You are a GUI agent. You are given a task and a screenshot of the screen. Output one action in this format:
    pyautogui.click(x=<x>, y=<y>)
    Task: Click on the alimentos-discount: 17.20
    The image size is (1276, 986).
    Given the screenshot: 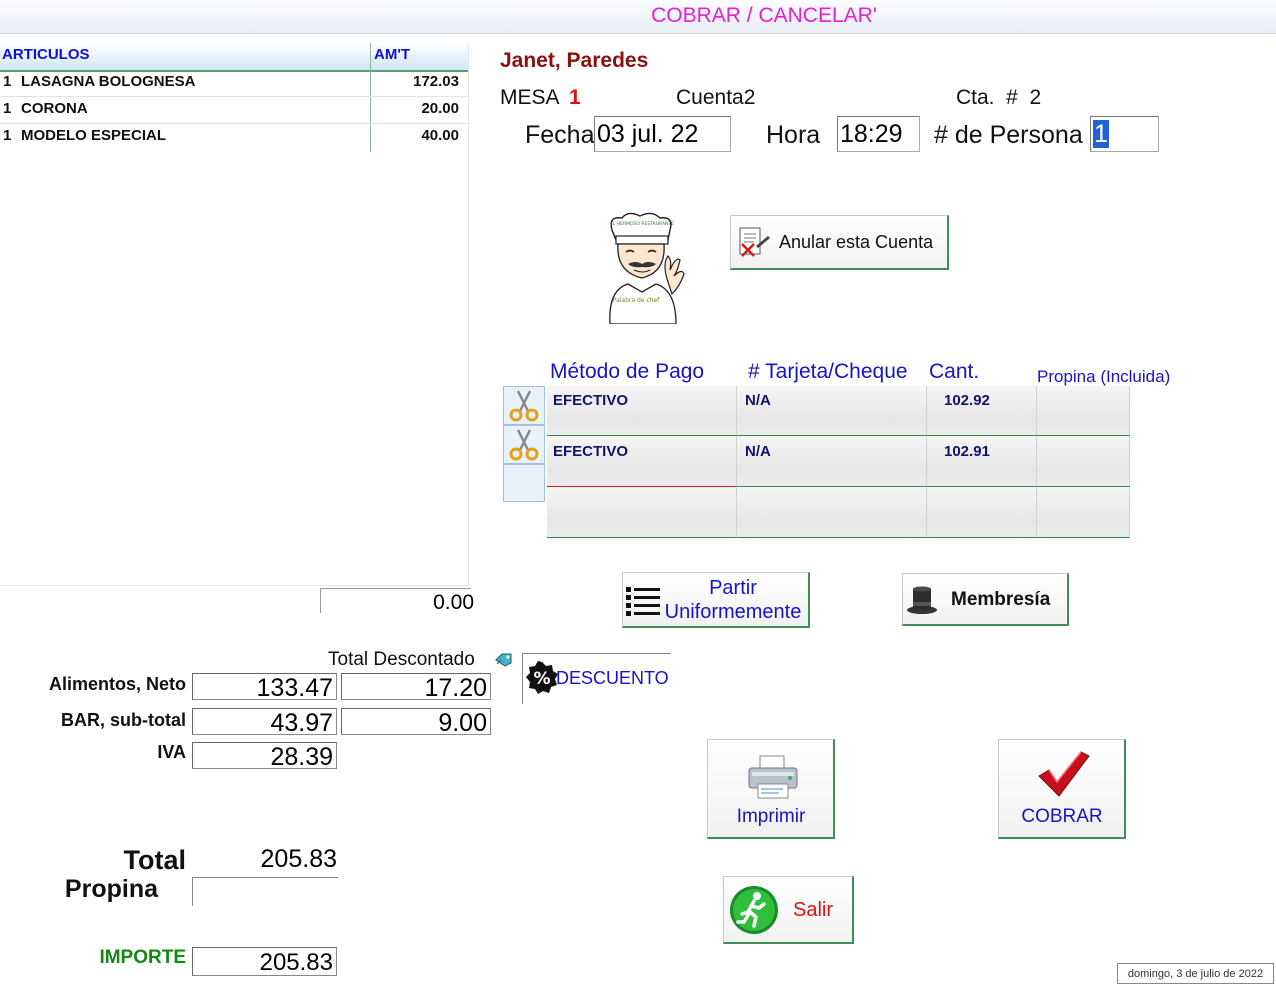 What is the action you would take?
    pyautogui.click(x=416, y=687)
    